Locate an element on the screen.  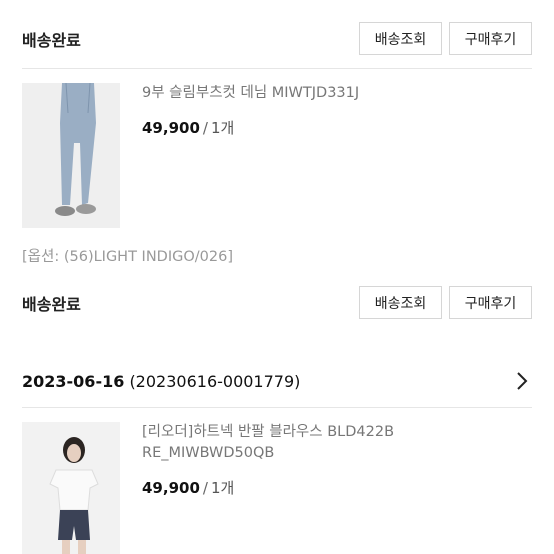
product-name-line: [리오더]하트넥 반팔 블라우스 BLD422B is located at coordinates (268, 432).